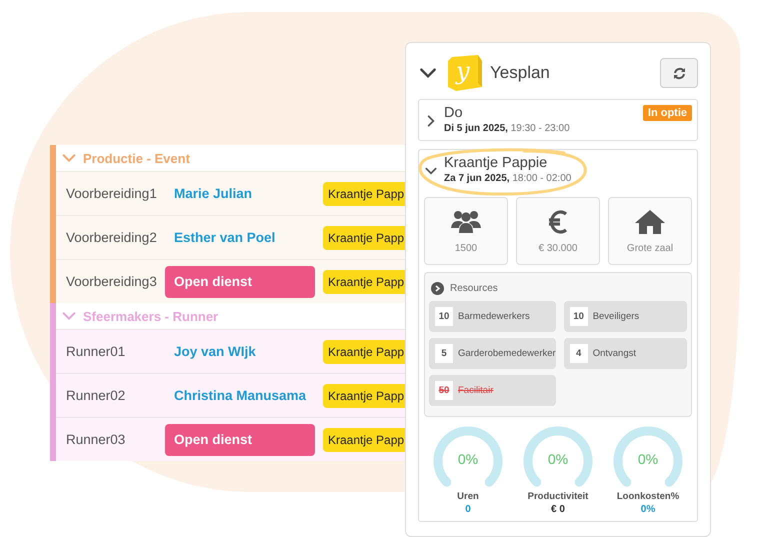  Describe the element at coordinates (444, 353) in the screenshot. I see `count-badge: 5` at that location.